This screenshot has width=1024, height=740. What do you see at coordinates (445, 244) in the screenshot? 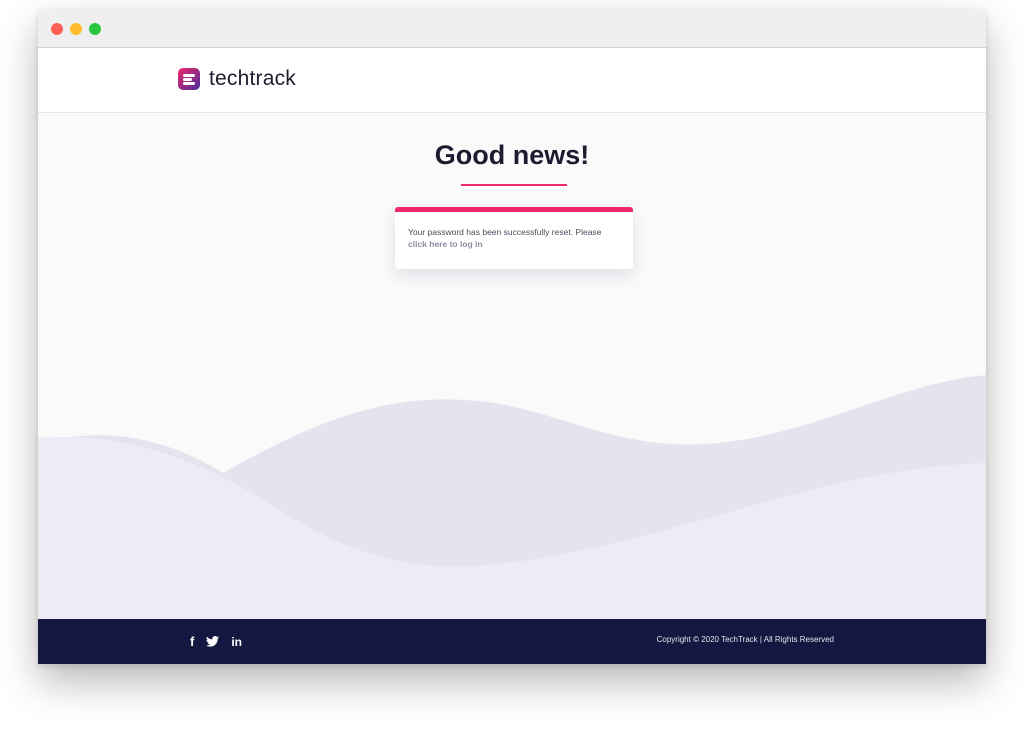
I see `login-link: click here to log in` at bounding box center [445, 244].